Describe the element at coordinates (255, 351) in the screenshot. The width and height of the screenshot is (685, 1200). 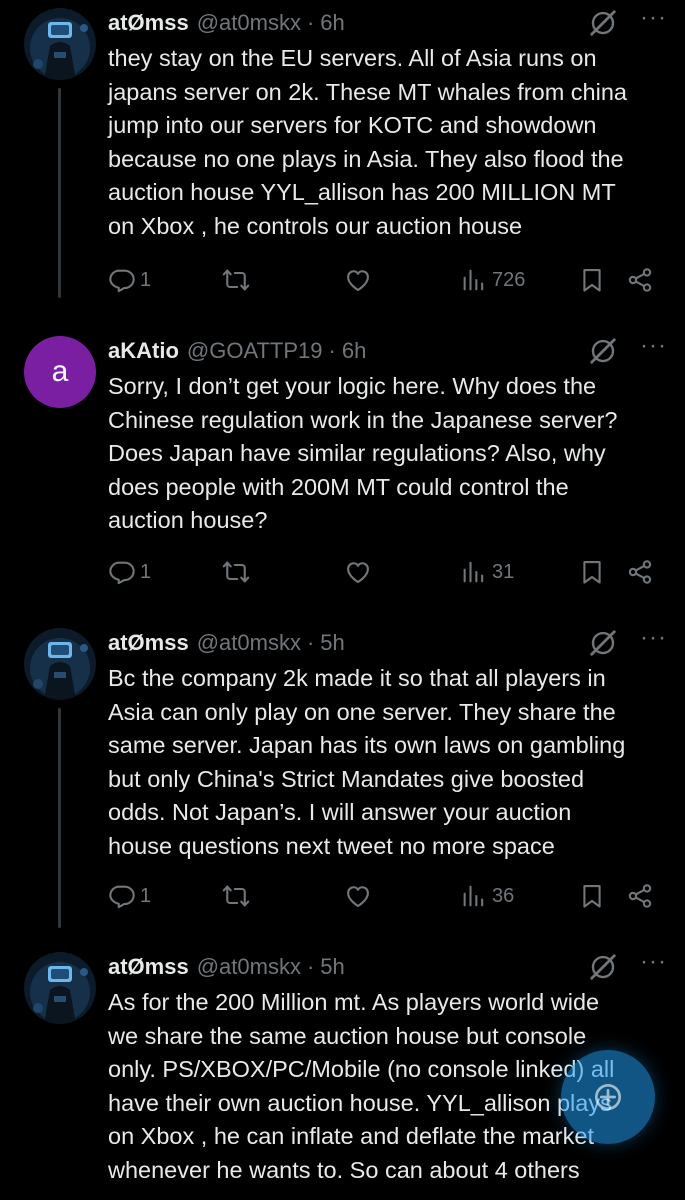
I see `user-handle: @GOATTP19` at that location.